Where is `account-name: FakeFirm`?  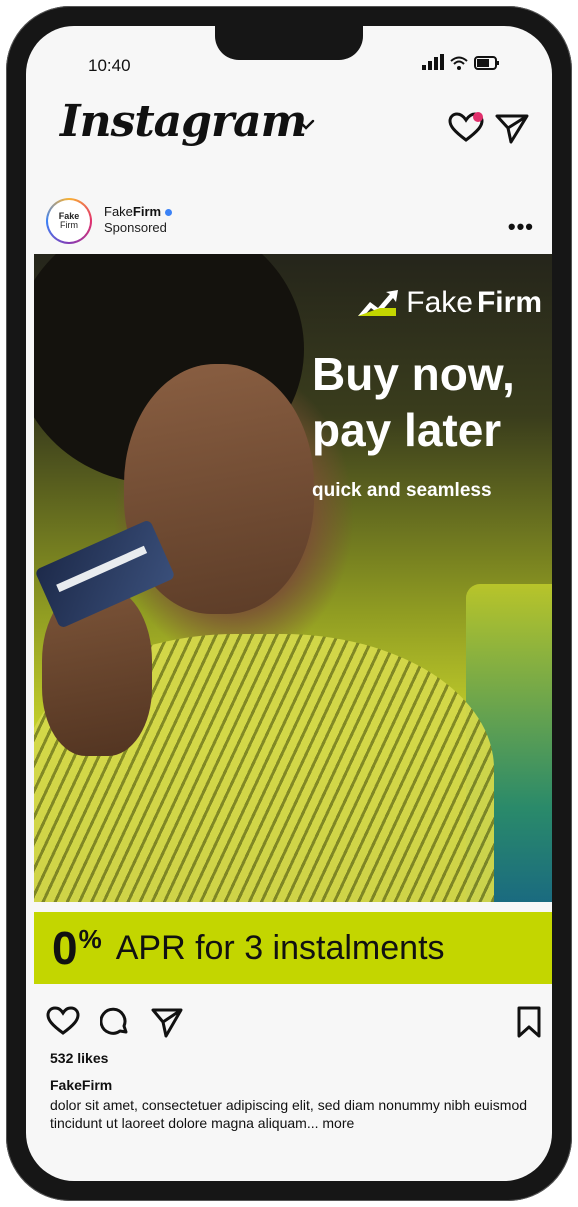
account-name: FakeFirm is located at coordinates (138, 211).